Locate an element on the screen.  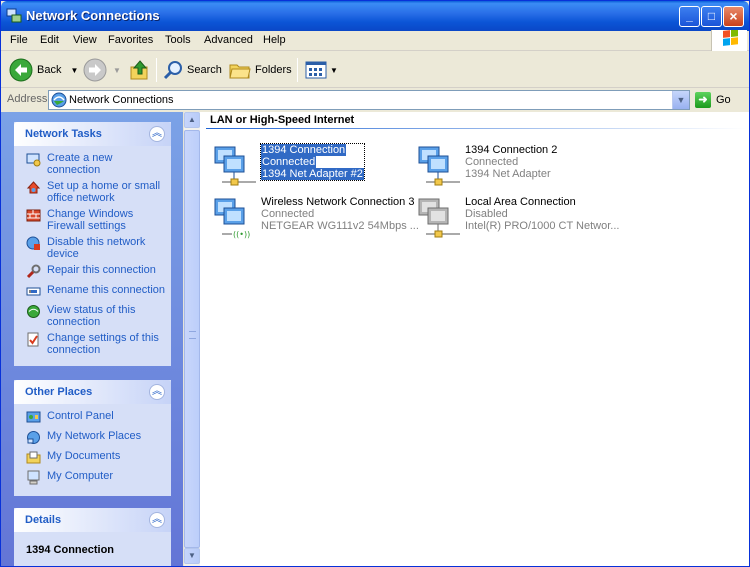
place-control-panel: Control Panel is located at coordinates (95, 418).